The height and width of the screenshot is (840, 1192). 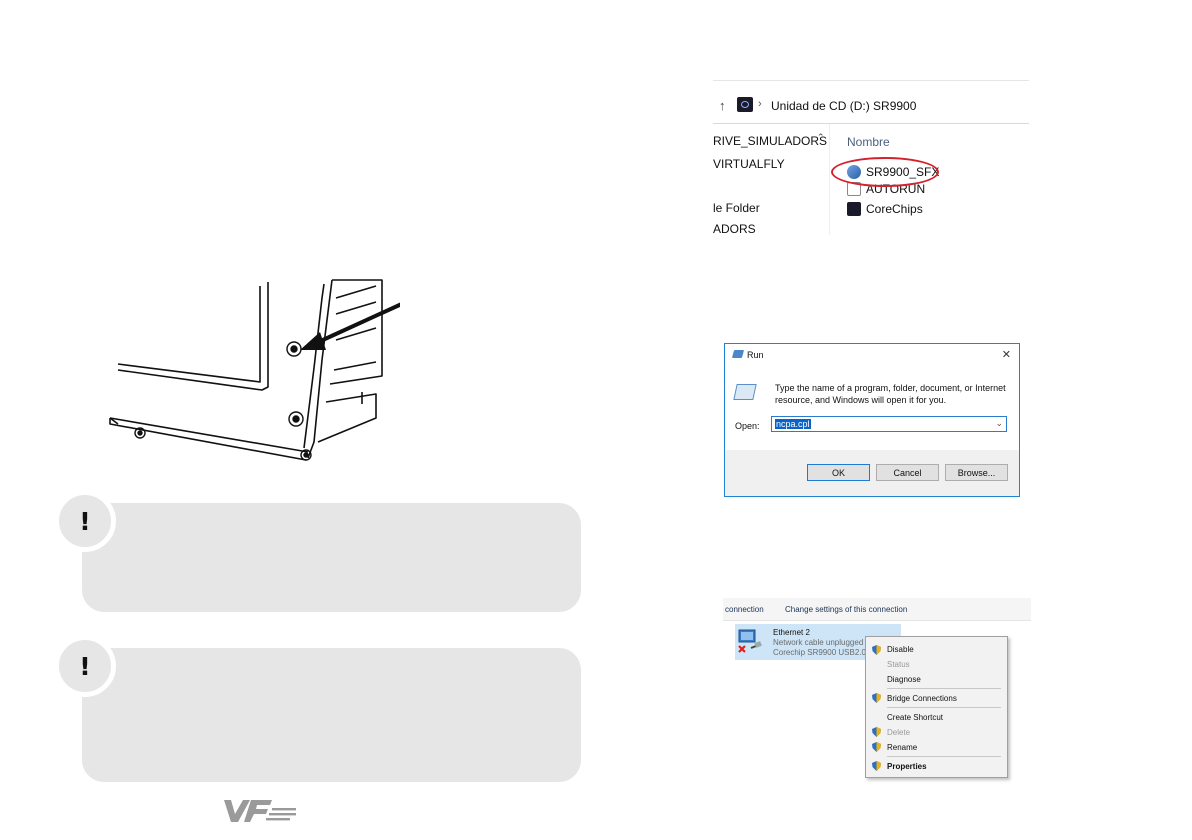 What do you see at coordinates (898, 732) in the screenshot?
I see `menu-item-delete: Delete` at bounding box center [898, 732].